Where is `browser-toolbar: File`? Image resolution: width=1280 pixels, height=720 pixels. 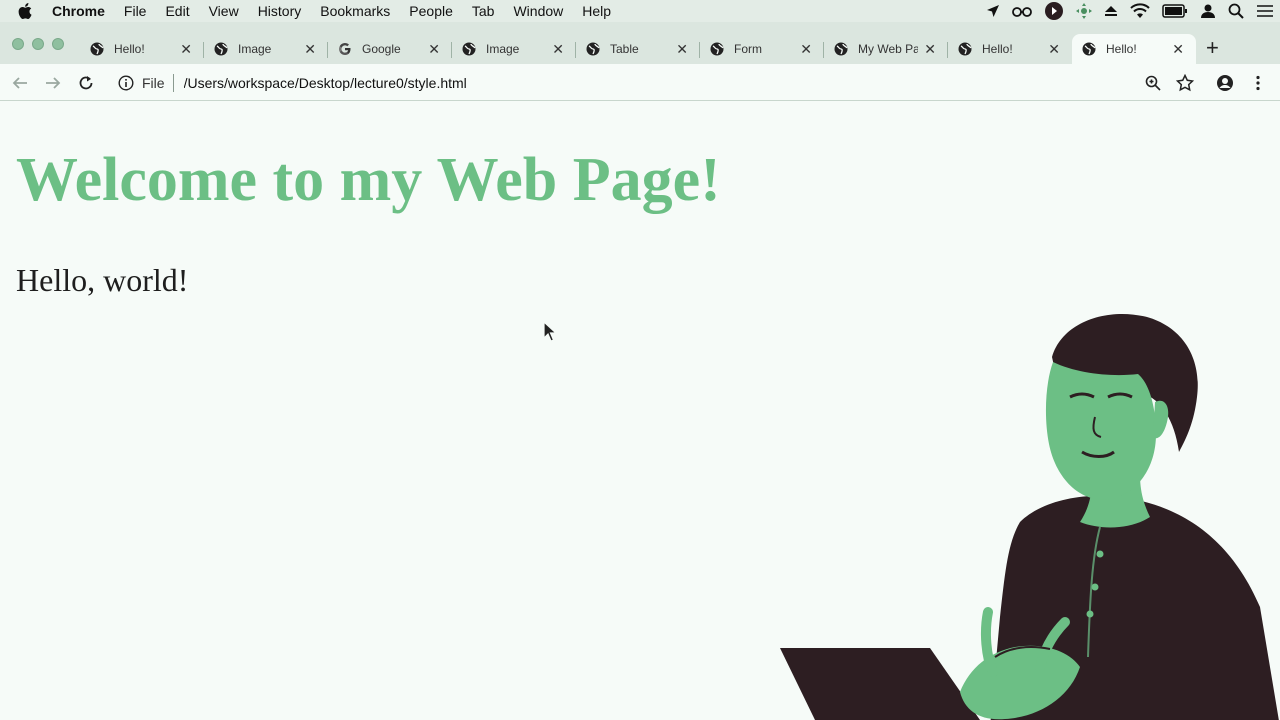 browser-toolbar: File is located at coordinates (640, 82).